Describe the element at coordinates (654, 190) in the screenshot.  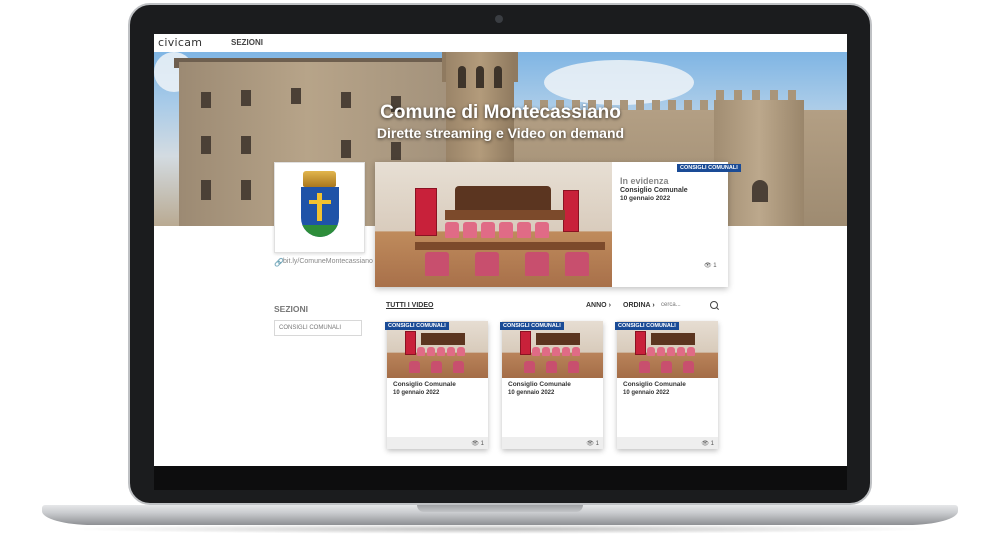
I see `featured-video-title: Consiglio Comunale` at that location.